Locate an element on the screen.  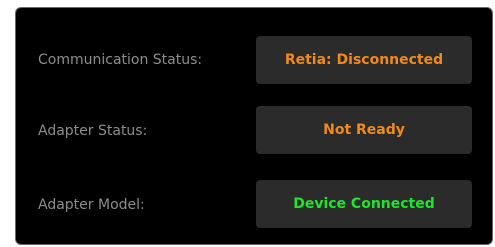
adapter-status-box: Not Ready is located at coordinates (364, 130).